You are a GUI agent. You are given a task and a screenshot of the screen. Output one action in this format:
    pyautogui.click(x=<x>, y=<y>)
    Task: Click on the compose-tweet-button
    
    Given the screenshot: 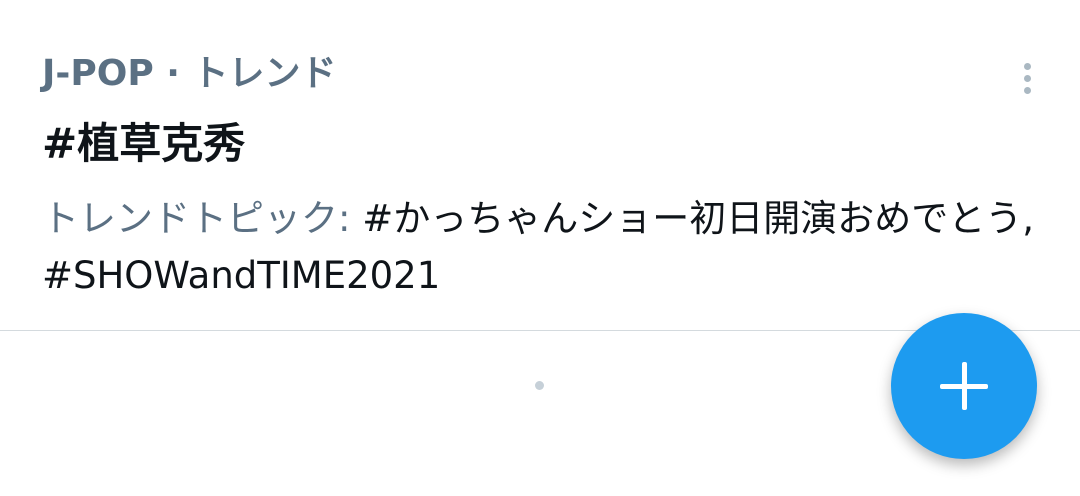 What is the action you would take?
    pyautogui.click(x=964, y=386)
    